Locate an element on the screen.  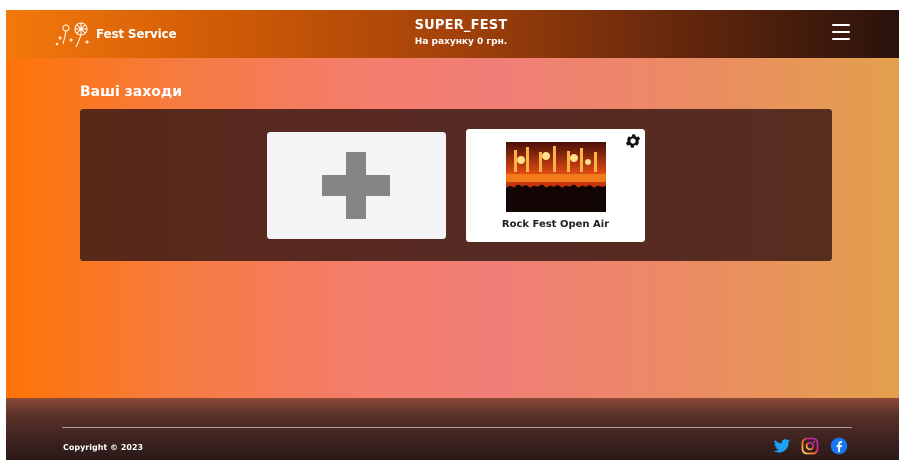
account-summary: SUPER_FEST На рахунку 0 грн. is located at coordinates (461, 32).